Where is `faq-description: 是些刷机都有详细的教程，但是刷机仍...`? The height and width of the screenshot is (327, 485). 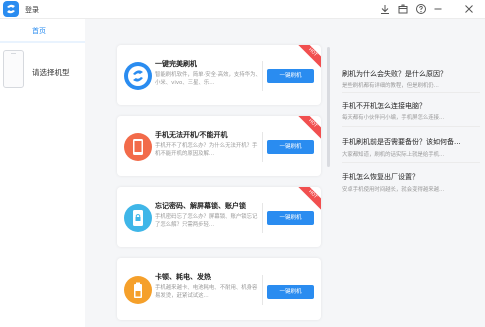 faq-description: 是些刷机都有详细的教程，但是刷机仍... is located at coordinates (390, 86).